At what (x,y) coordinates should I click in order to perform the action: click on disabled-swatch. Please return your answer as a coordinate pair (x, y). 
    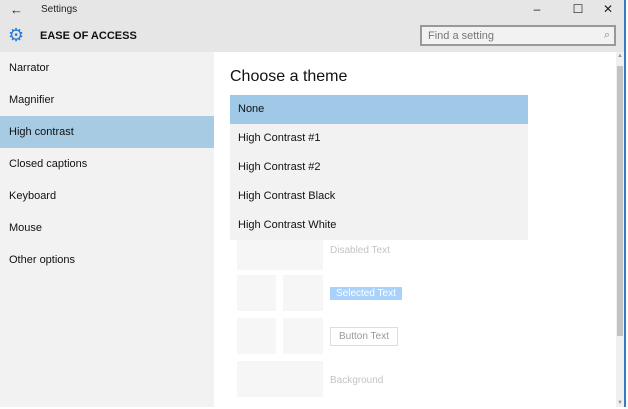
    Looking at the image, I should click on (280, 254).